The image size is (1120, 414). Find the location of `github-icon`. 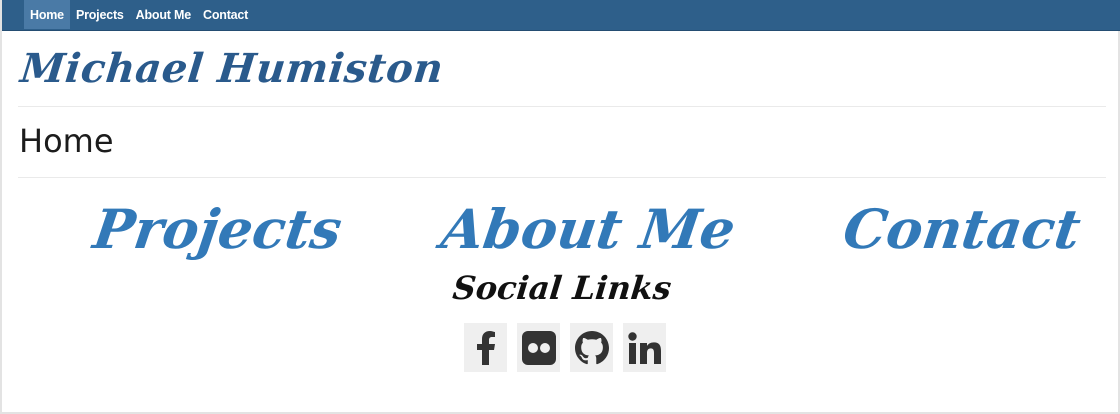

github-icon is located at coordinates (591, 347).